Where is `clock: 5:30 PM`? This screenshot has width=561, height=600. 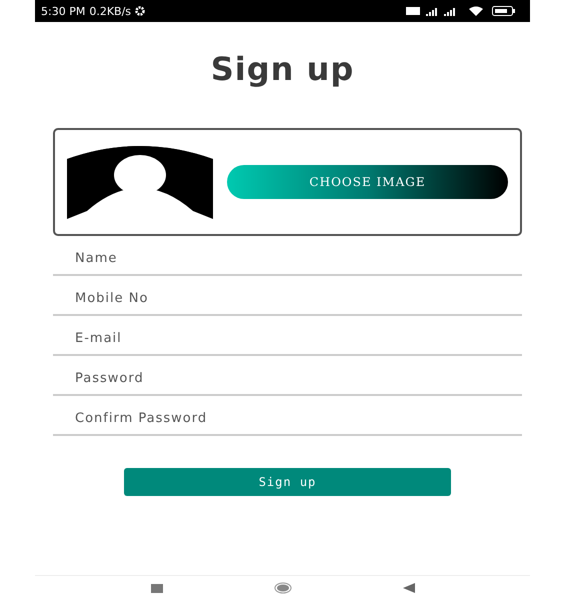 clock: 5:30 PM is located at coordinates (63, 11).